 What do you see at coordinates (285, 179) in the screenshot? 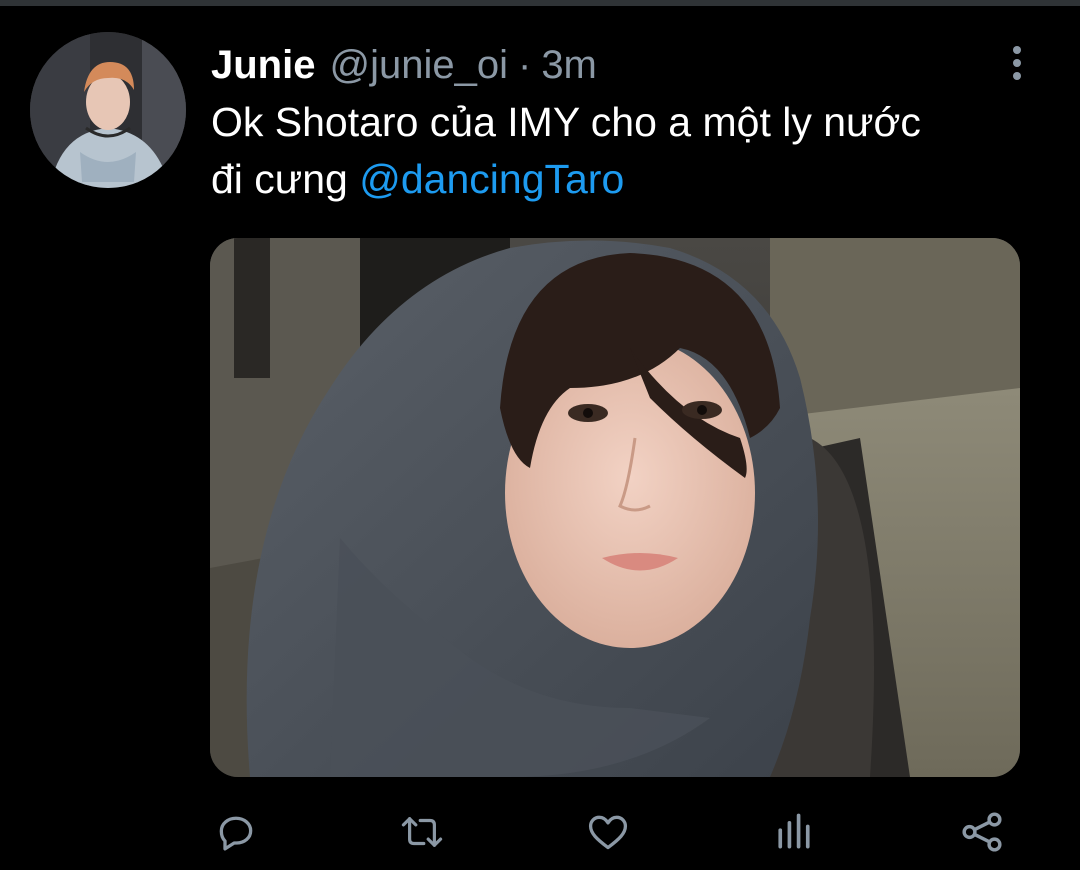
I see `tweet-text-line-2-prefix: đi cưng` at bounding box center [285, 179].